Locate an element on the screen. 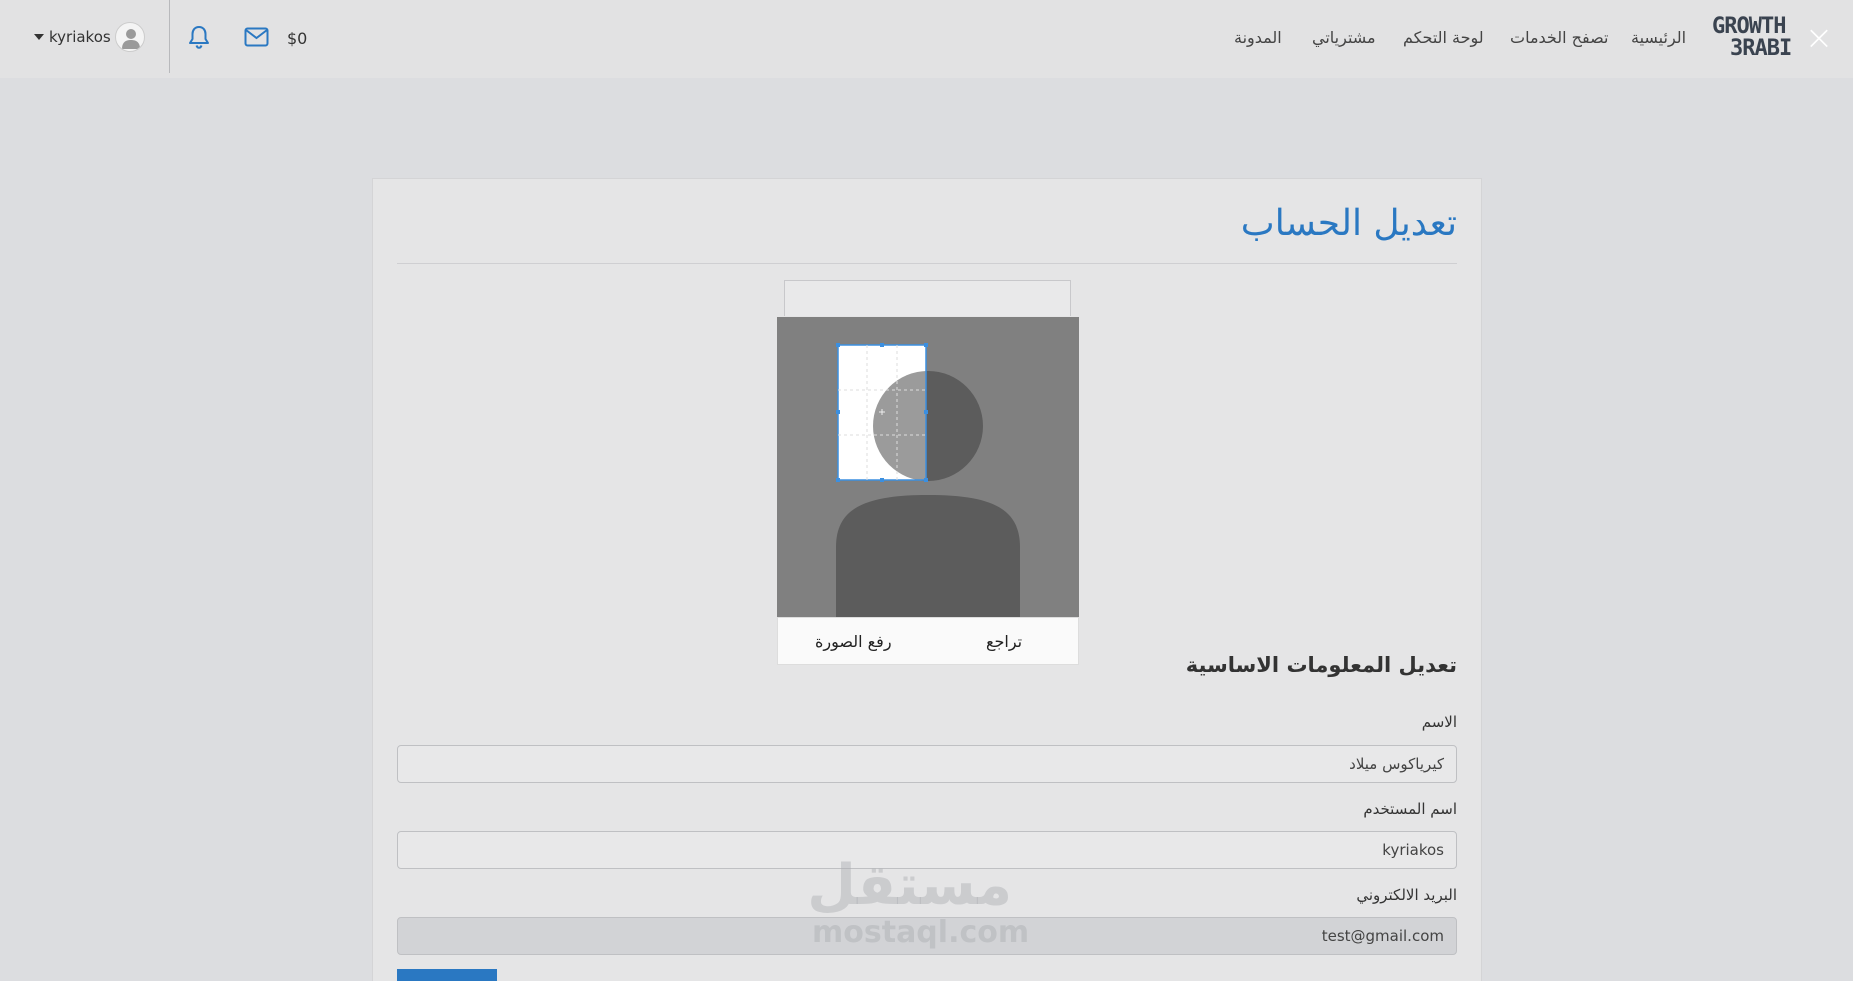  logo-line-2: 3RABI is located at coordinates (1761, 48).